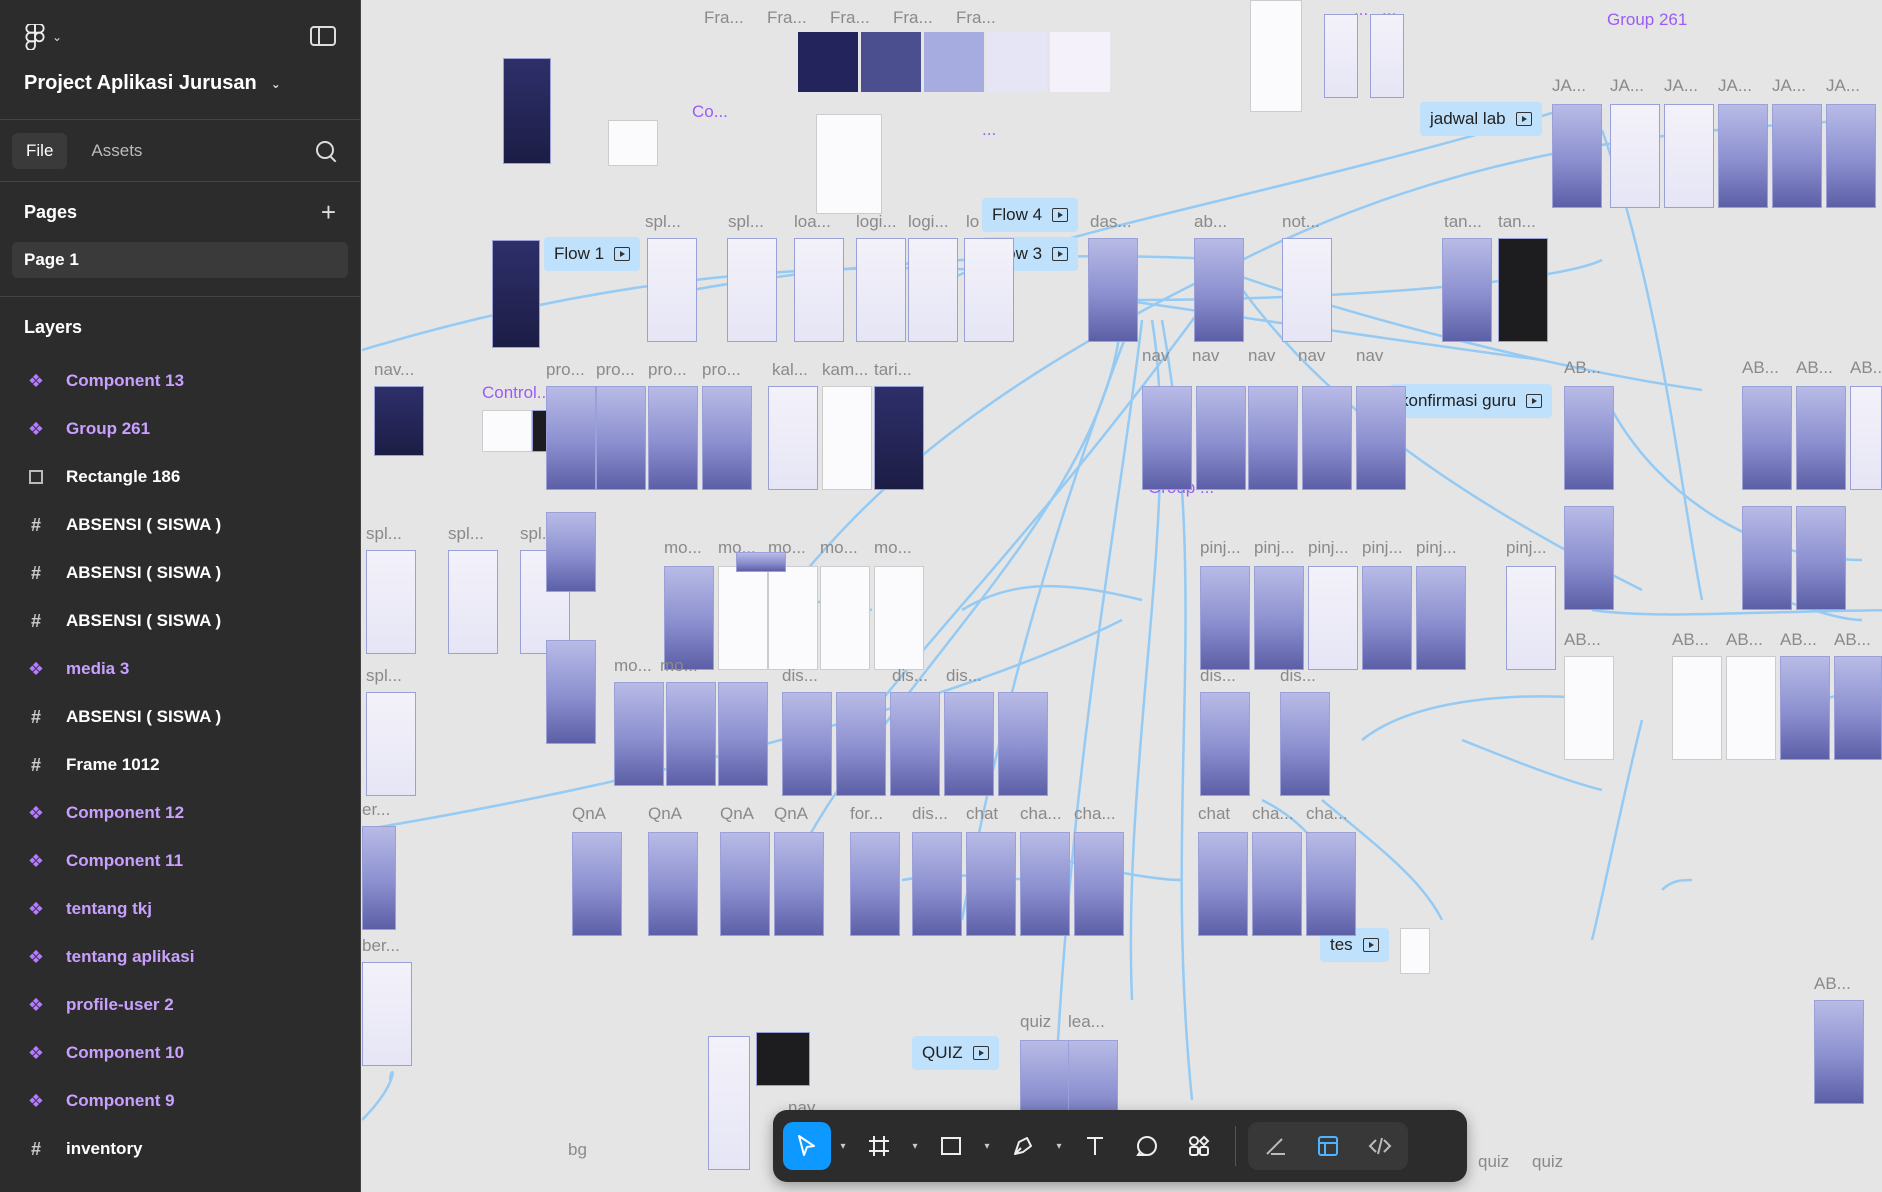 This screenshot has height=1192, width=1882. What do you see at coordinates (180, 957) in the screenshot?
I see `layer-item: ❖ tentang aplikasi` at bounding box center [180, 957].